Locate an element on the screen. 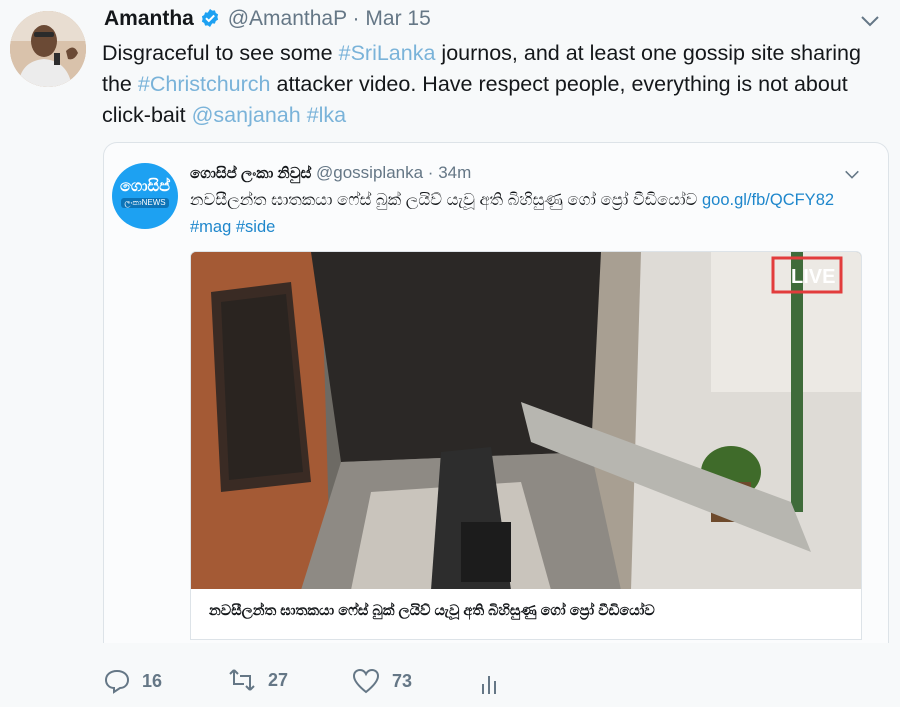  author-avatar-image is located at coordinates (48, 49).